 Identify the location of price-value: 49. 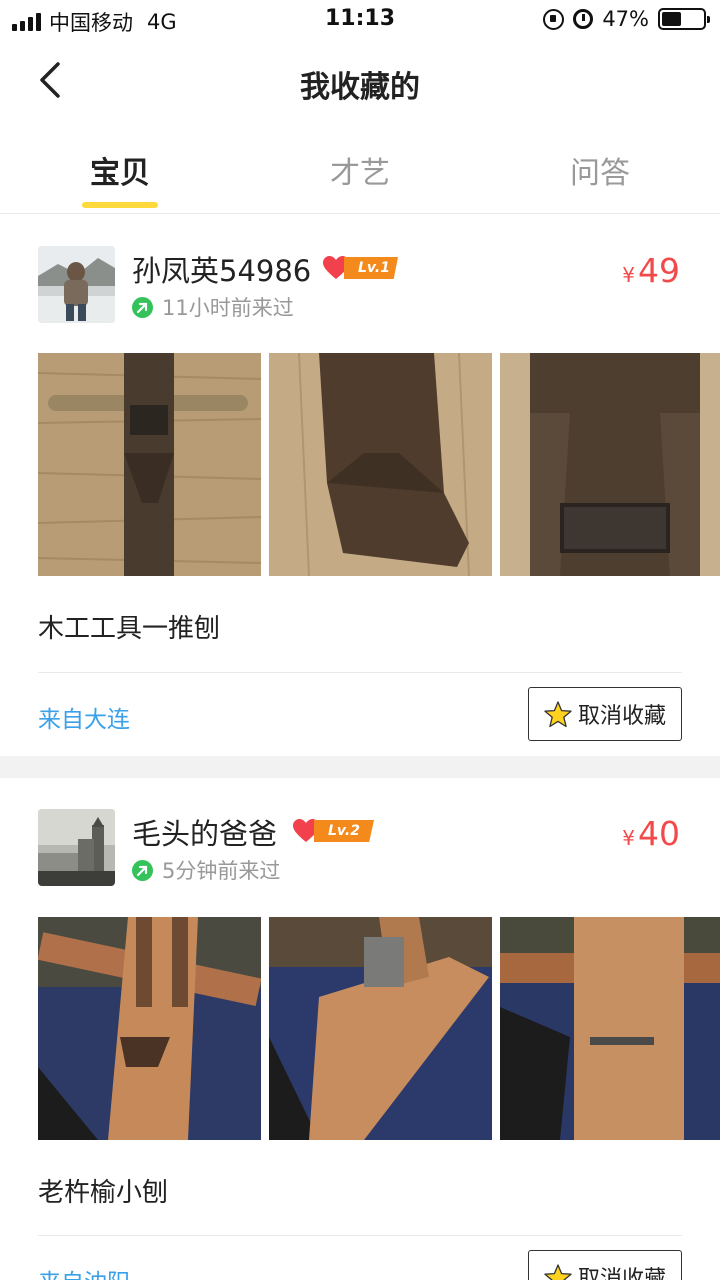
(659, 270).